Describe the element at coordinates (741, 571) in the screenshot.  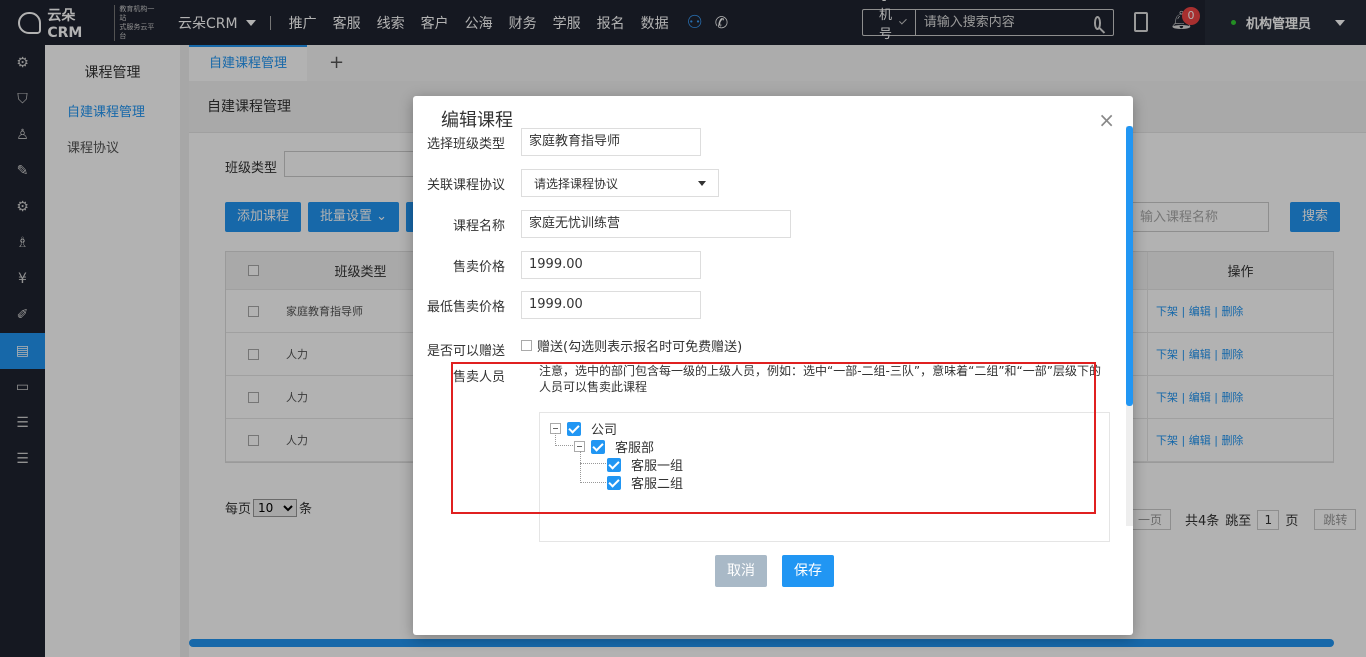
I see `cancel-button: 取消` at that location.